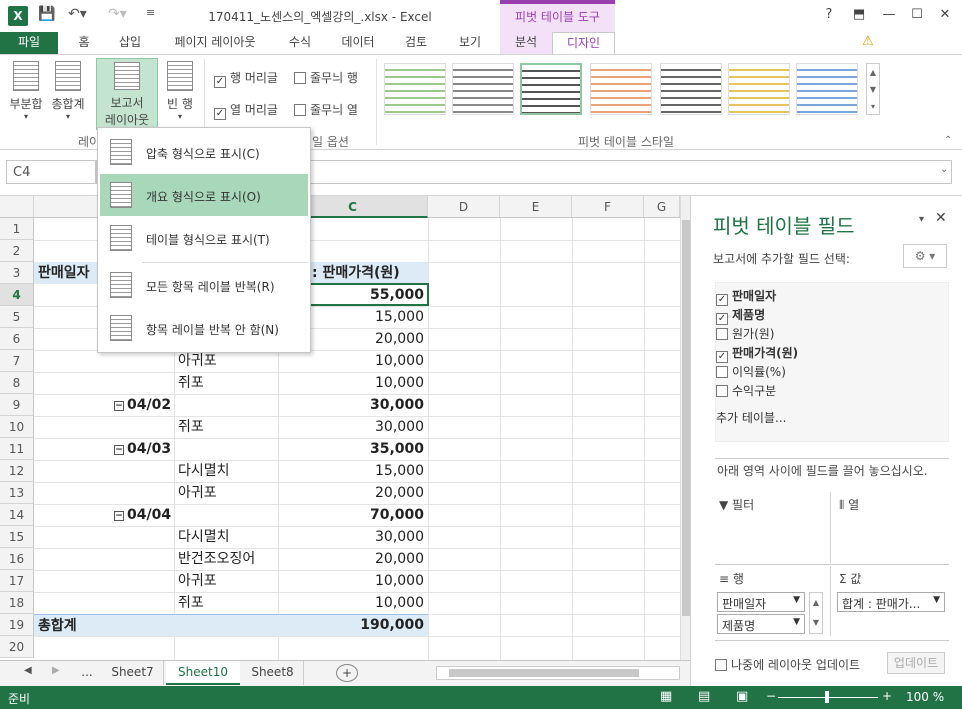 This screenshot has height=709, width=962. Describe the element at coordinates (944, 169) in the screenshot. I see `expand-formula-icon: ⌄` at that location.